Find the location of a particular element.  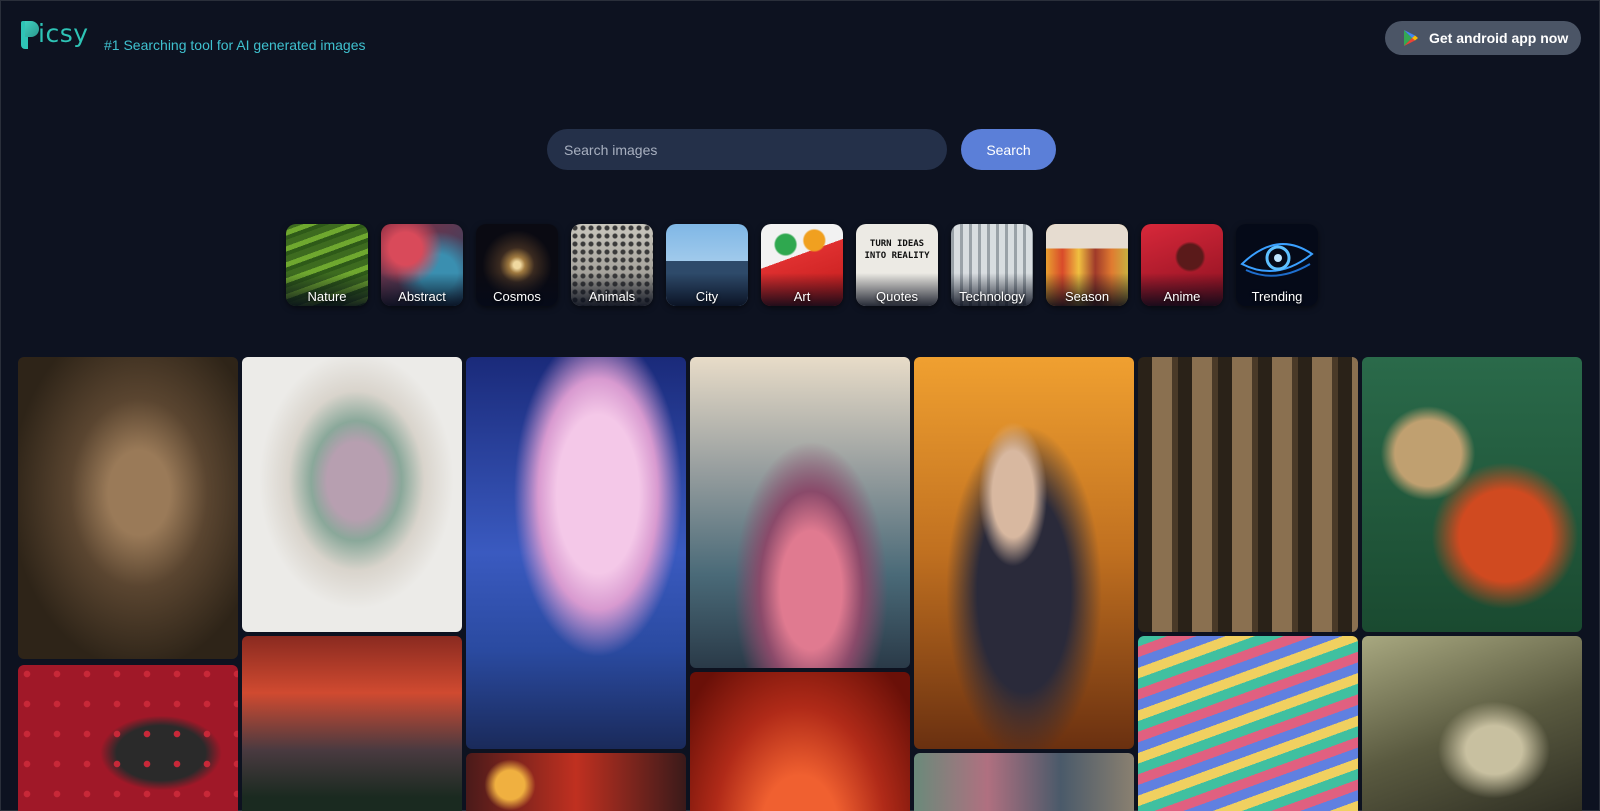

category-animals: Animals is located at coordinates (612, 265).